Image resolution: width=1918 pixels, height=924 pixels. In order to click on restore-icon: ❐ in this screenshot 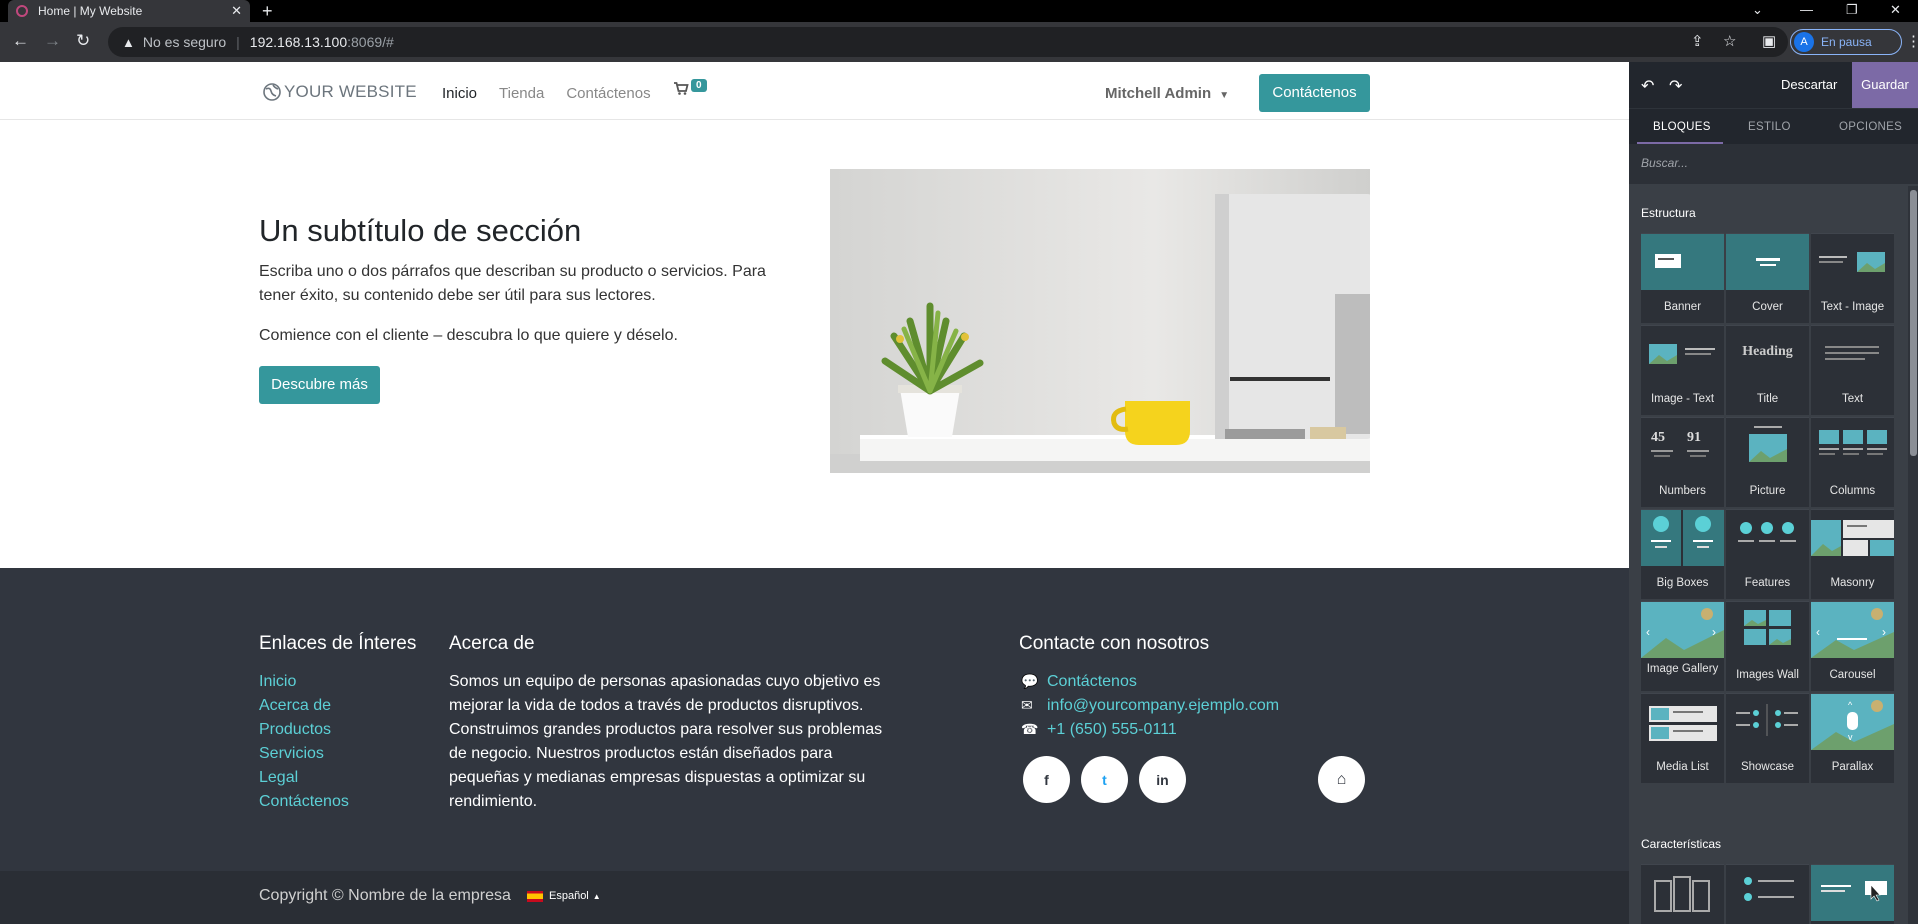, I will do `click(1852, 11)`.